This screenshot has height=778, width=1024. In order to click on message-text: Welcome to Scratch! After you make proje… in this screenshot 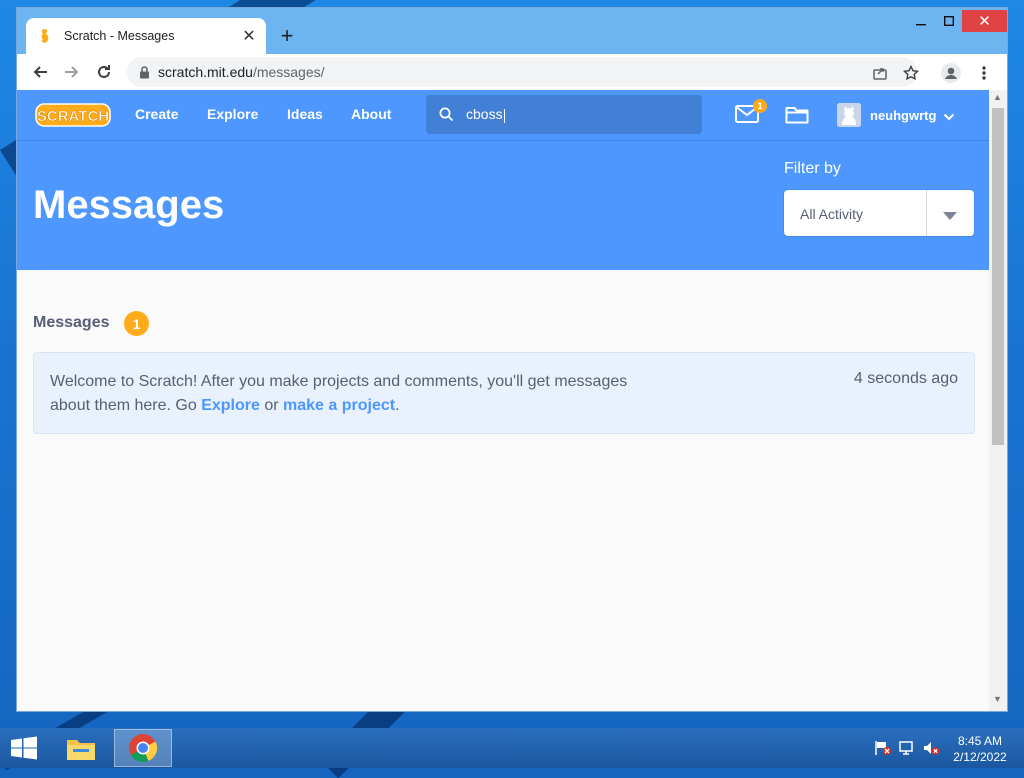, I will do `click(339, 393)`.